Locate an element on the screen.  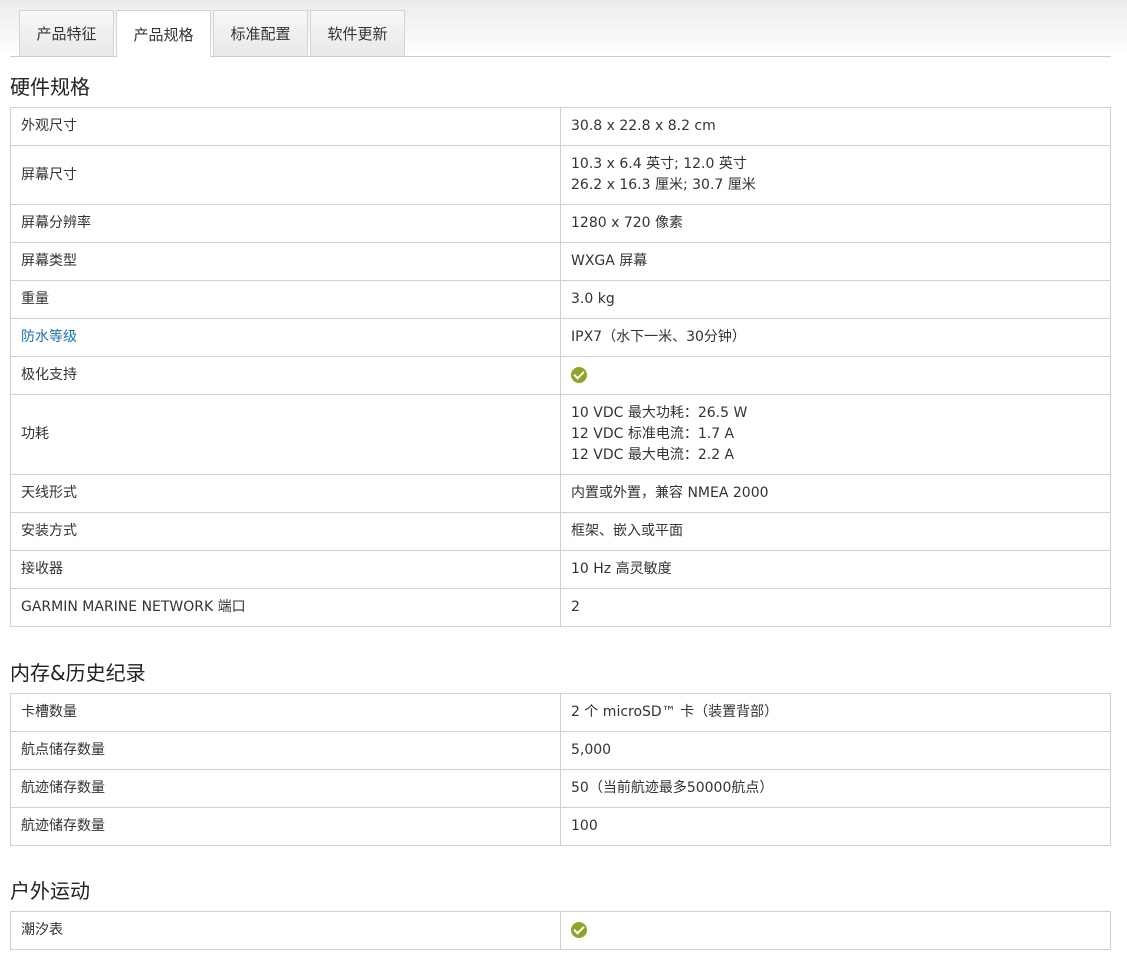
spec-value: 1280 x 720 像素 is located at coordinates (835, 223).